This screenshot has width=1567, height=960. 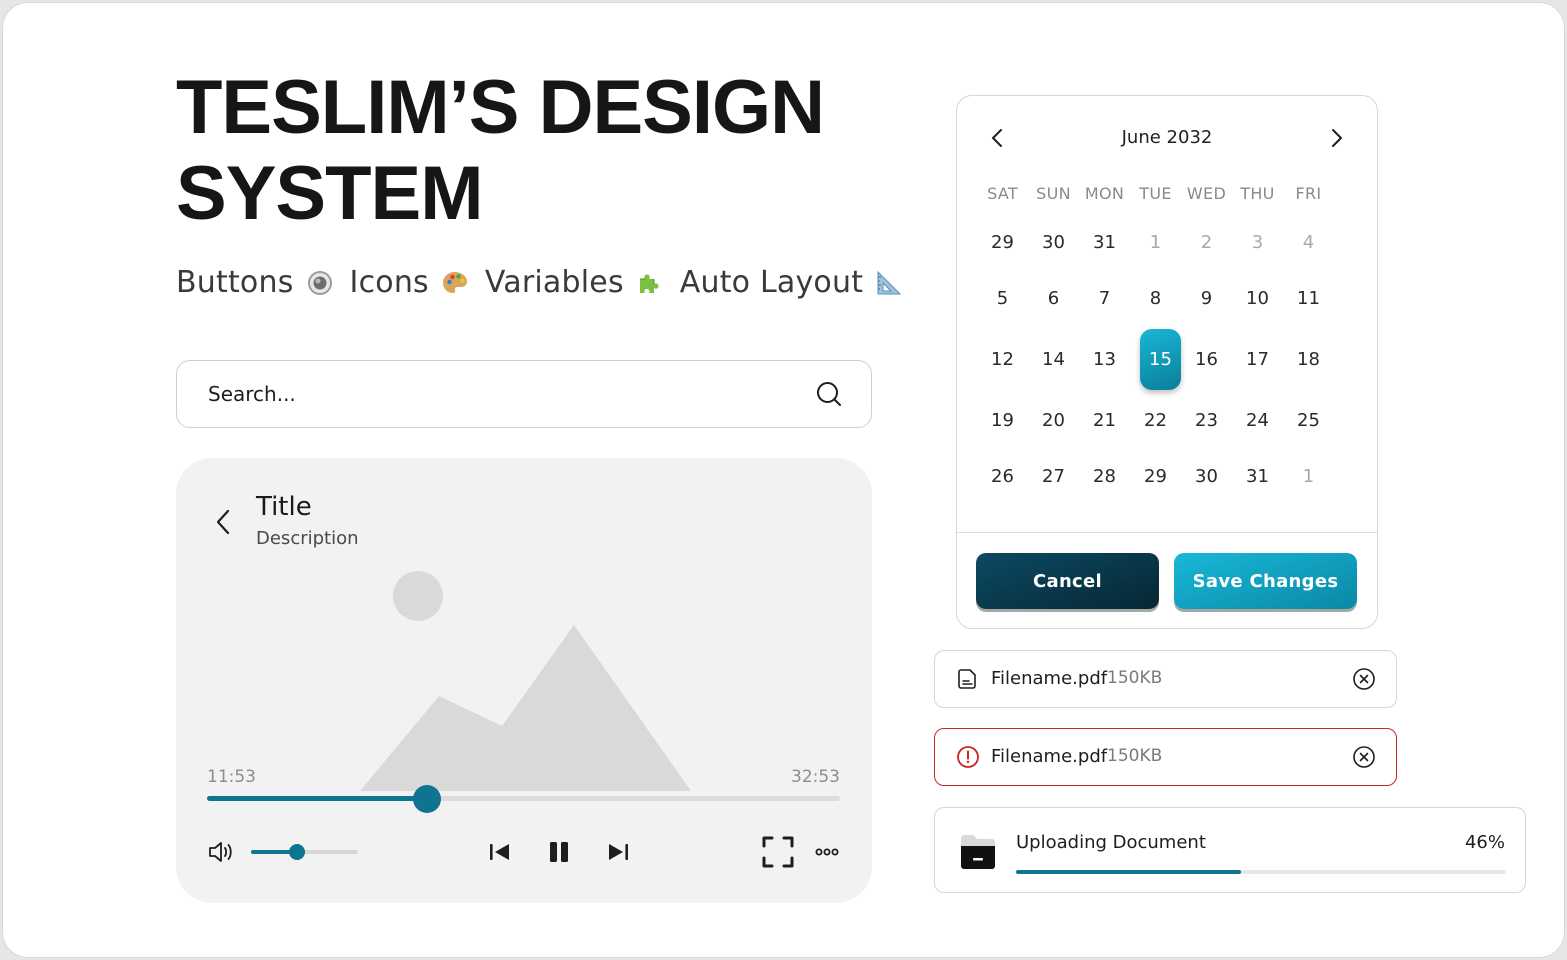 I want to click on day-number: 18, so click(x=1308, y=359).